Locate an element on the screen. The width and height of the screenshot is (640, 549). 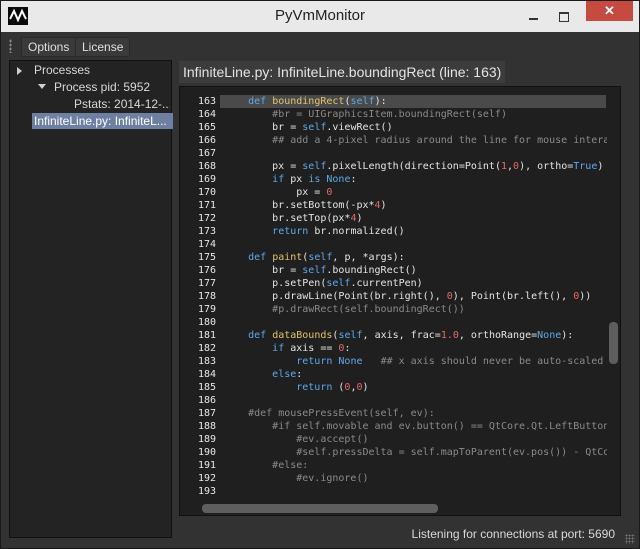
code-line: 192 #ev.ignore() is located at coordinates (402, 478).